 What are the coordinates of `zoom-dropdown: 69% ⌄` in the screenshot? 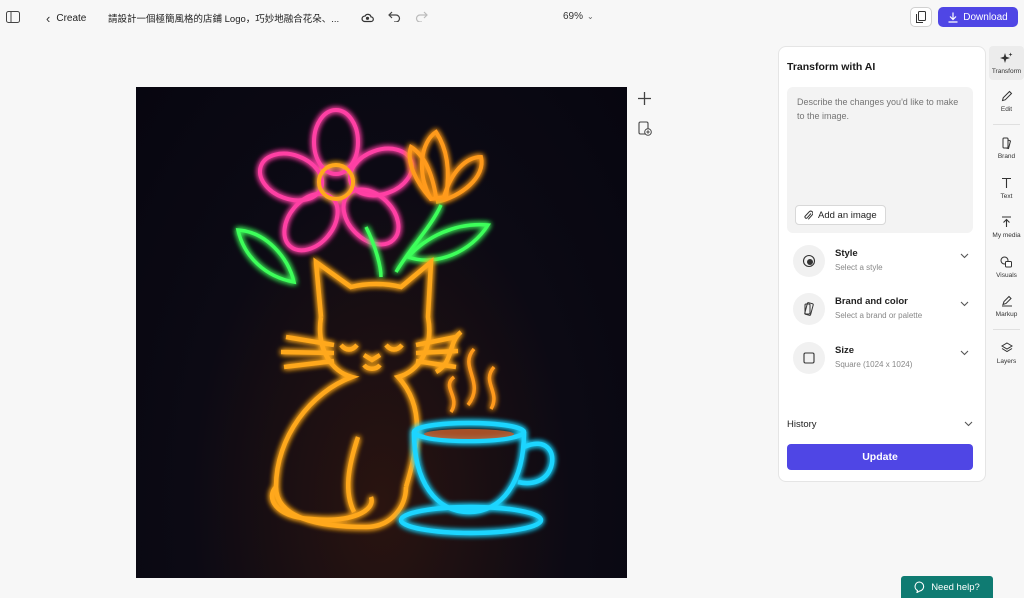 It's located at (578, 16).